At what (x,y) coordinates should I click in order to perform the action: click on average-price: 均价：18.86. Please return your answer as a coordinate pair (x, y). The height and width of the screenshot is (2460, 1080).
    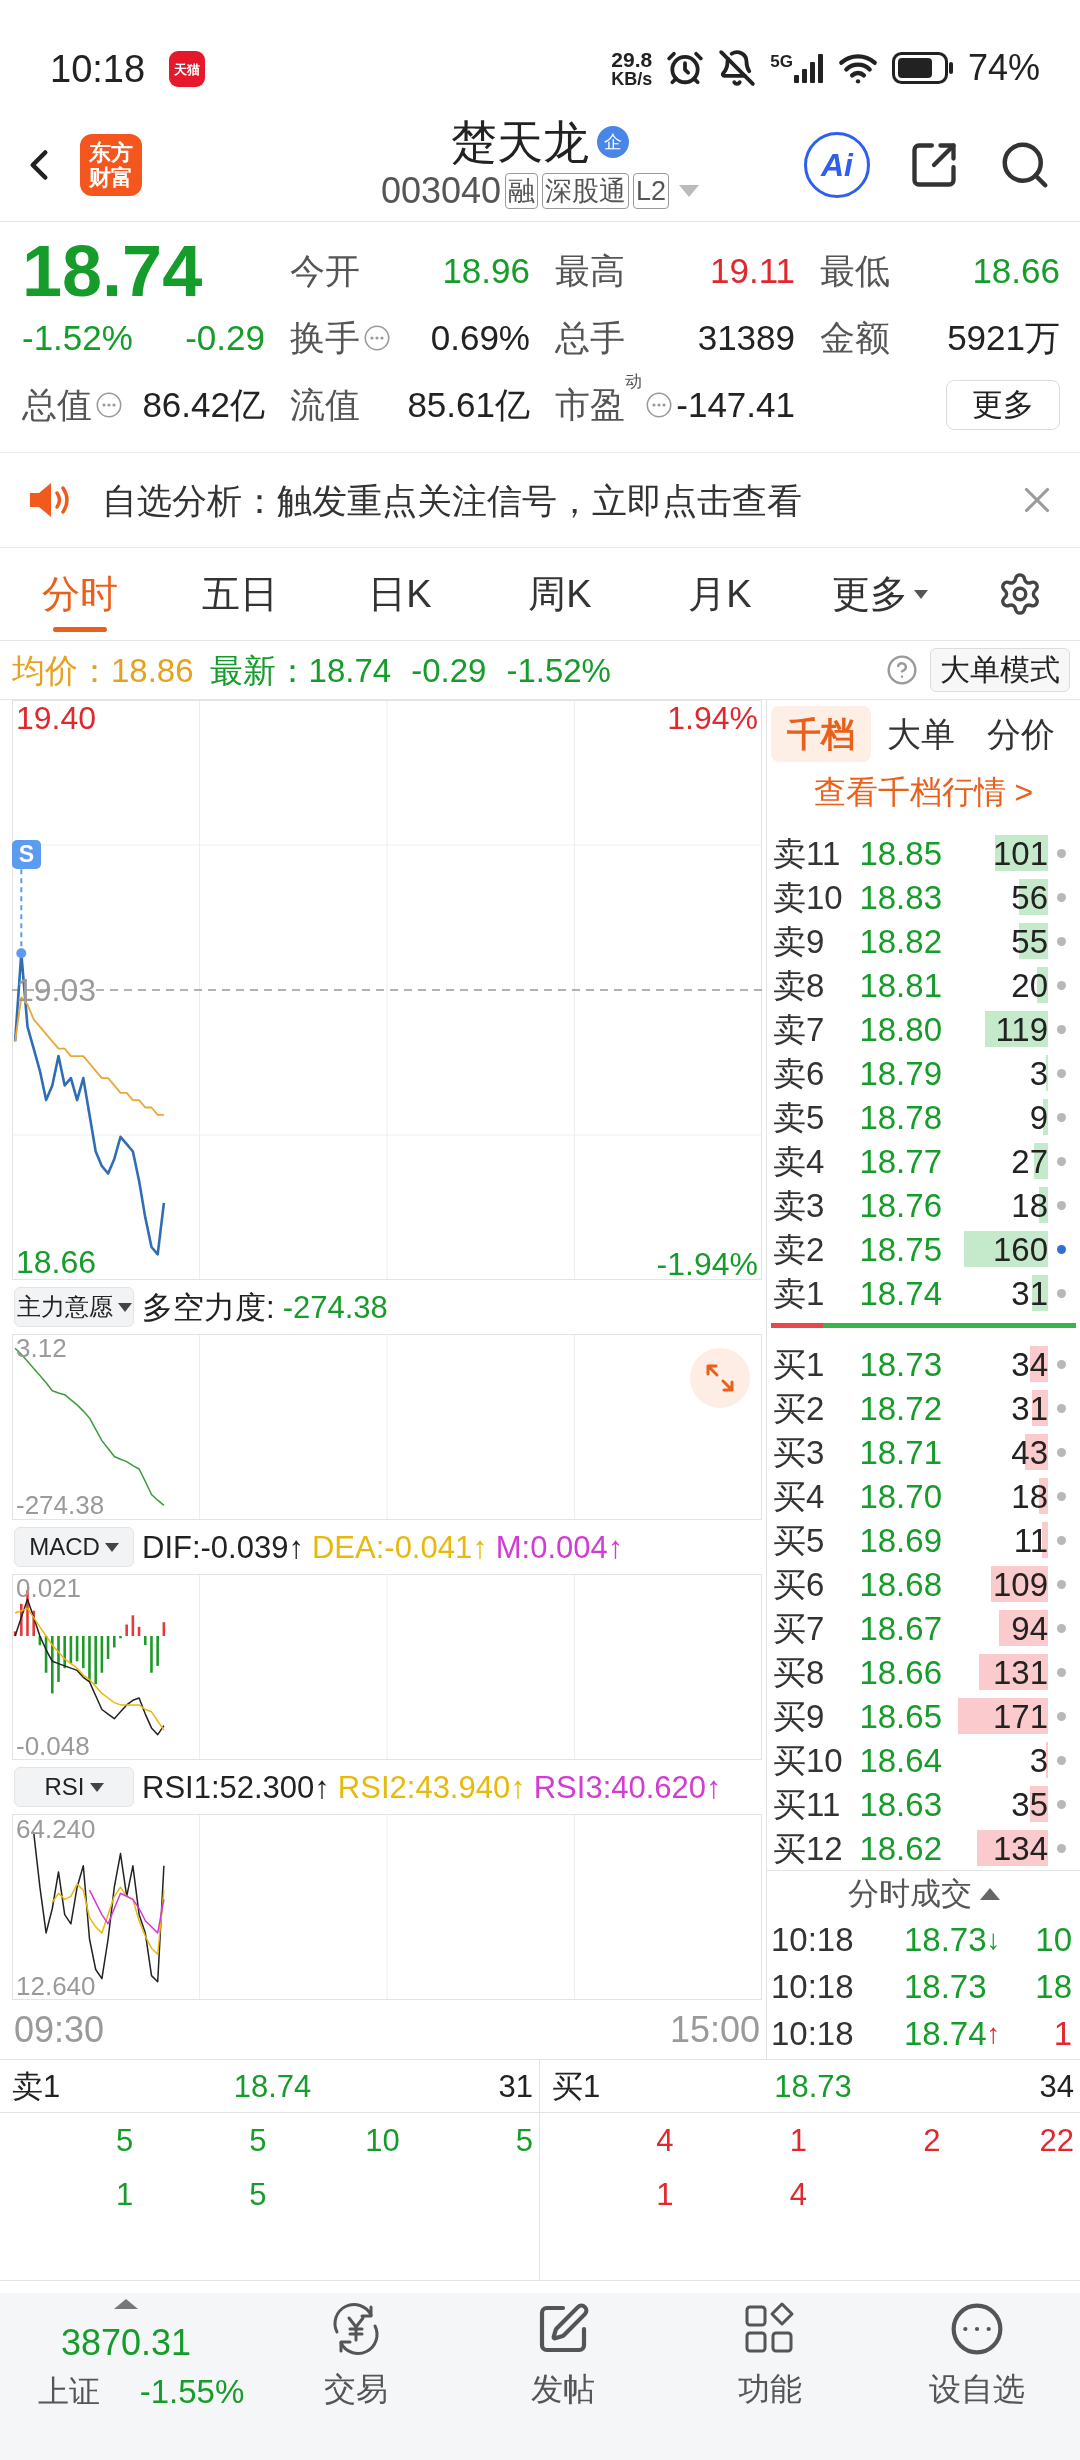
    Looking at the image, I should click on (103, 670).